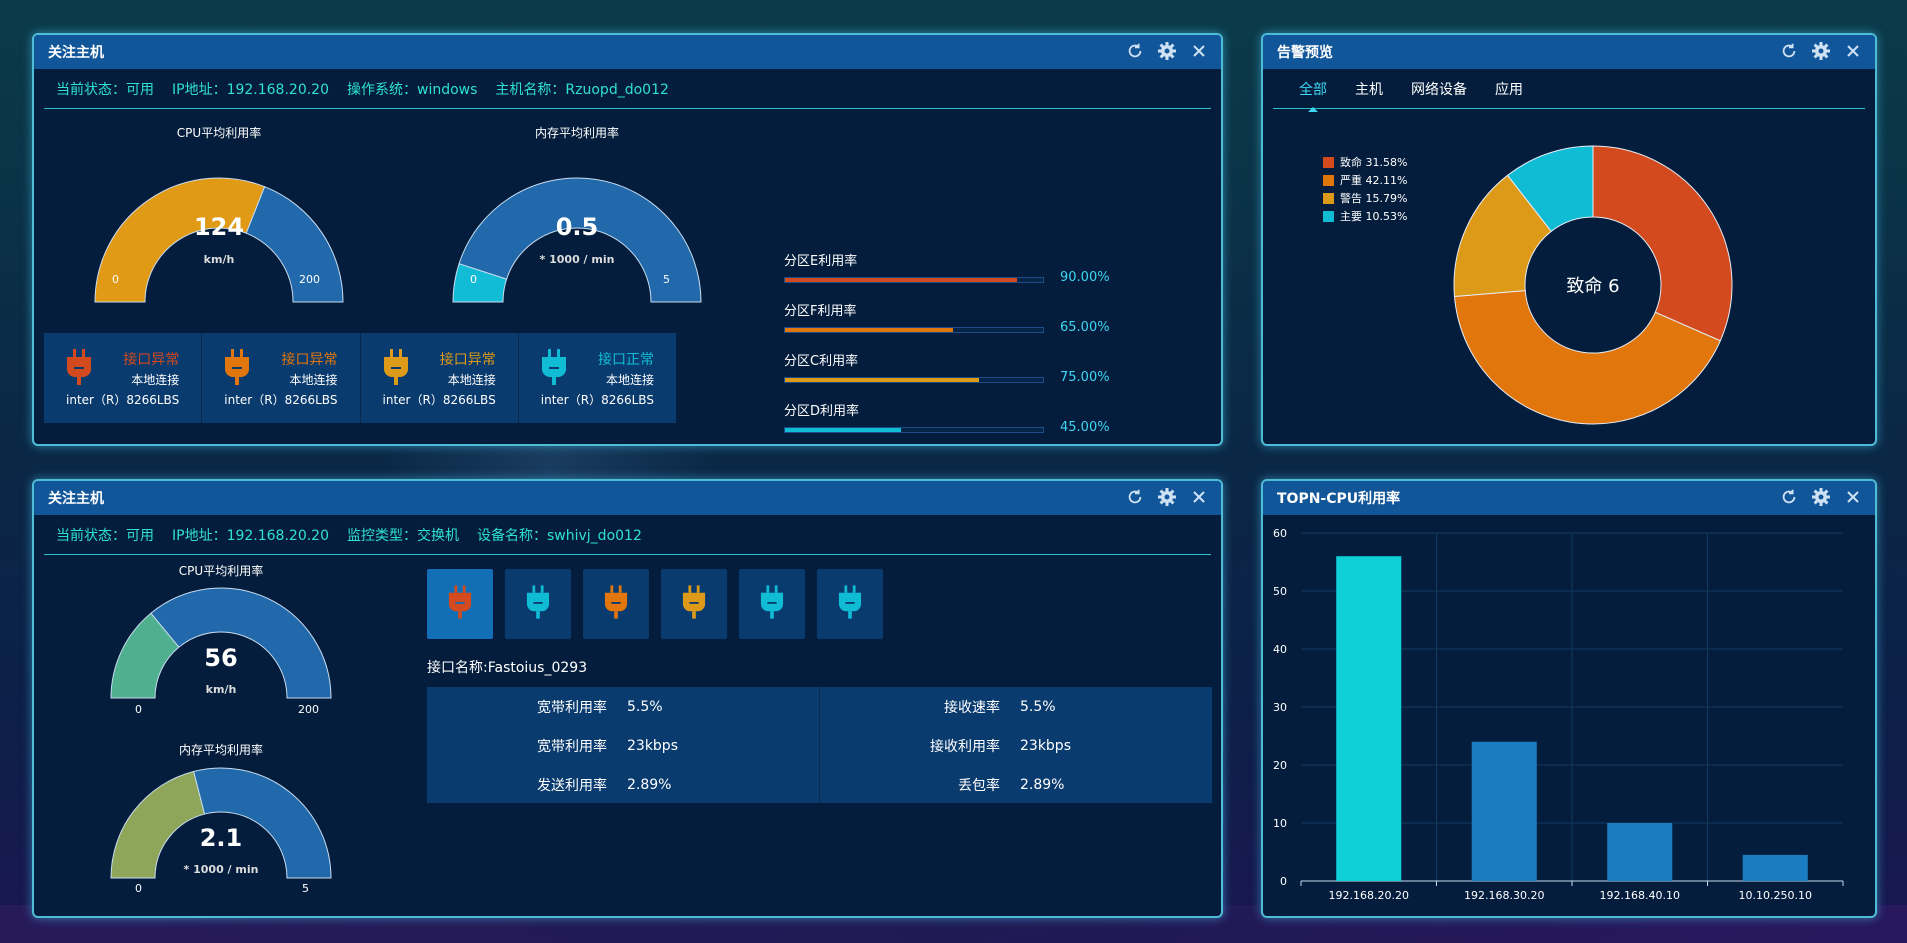 Image resolution: width=1907 pixels, height=943 pixels. I want to click on tab-all: 全部, so click(1313, 95).